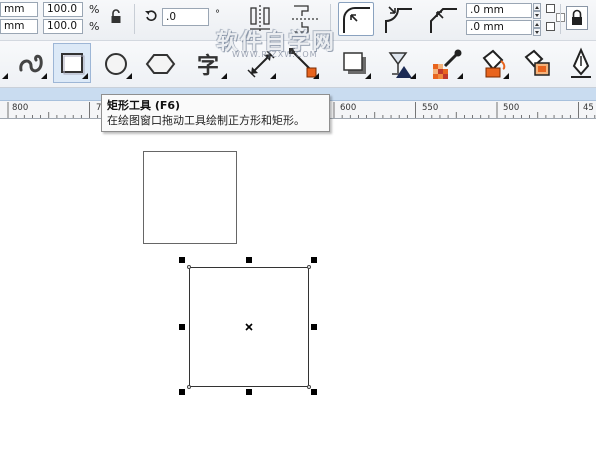 This screenshot has width=596, height=471. I want to click on dropshadow-tool-button, so click(355, 63).